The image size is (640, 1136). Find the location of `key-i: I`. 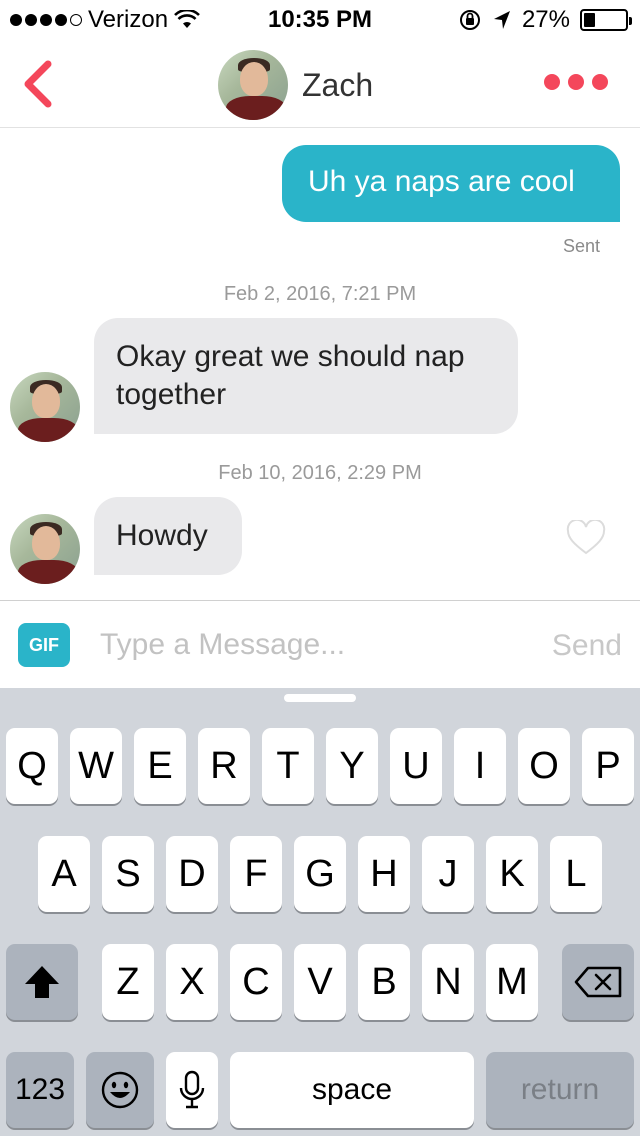

key-i: I is located at coordinates (480, 766).